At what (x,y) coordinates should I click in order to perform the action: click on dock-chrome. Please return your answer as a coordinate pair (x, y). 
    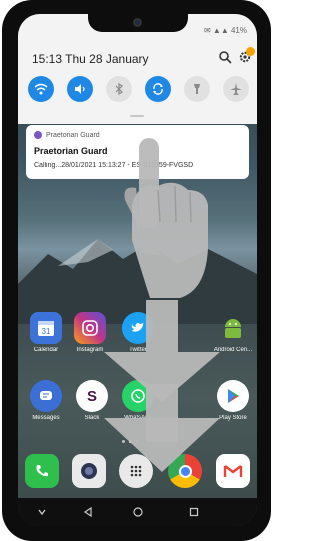
    Looking at the image, I should click on (185, 471).